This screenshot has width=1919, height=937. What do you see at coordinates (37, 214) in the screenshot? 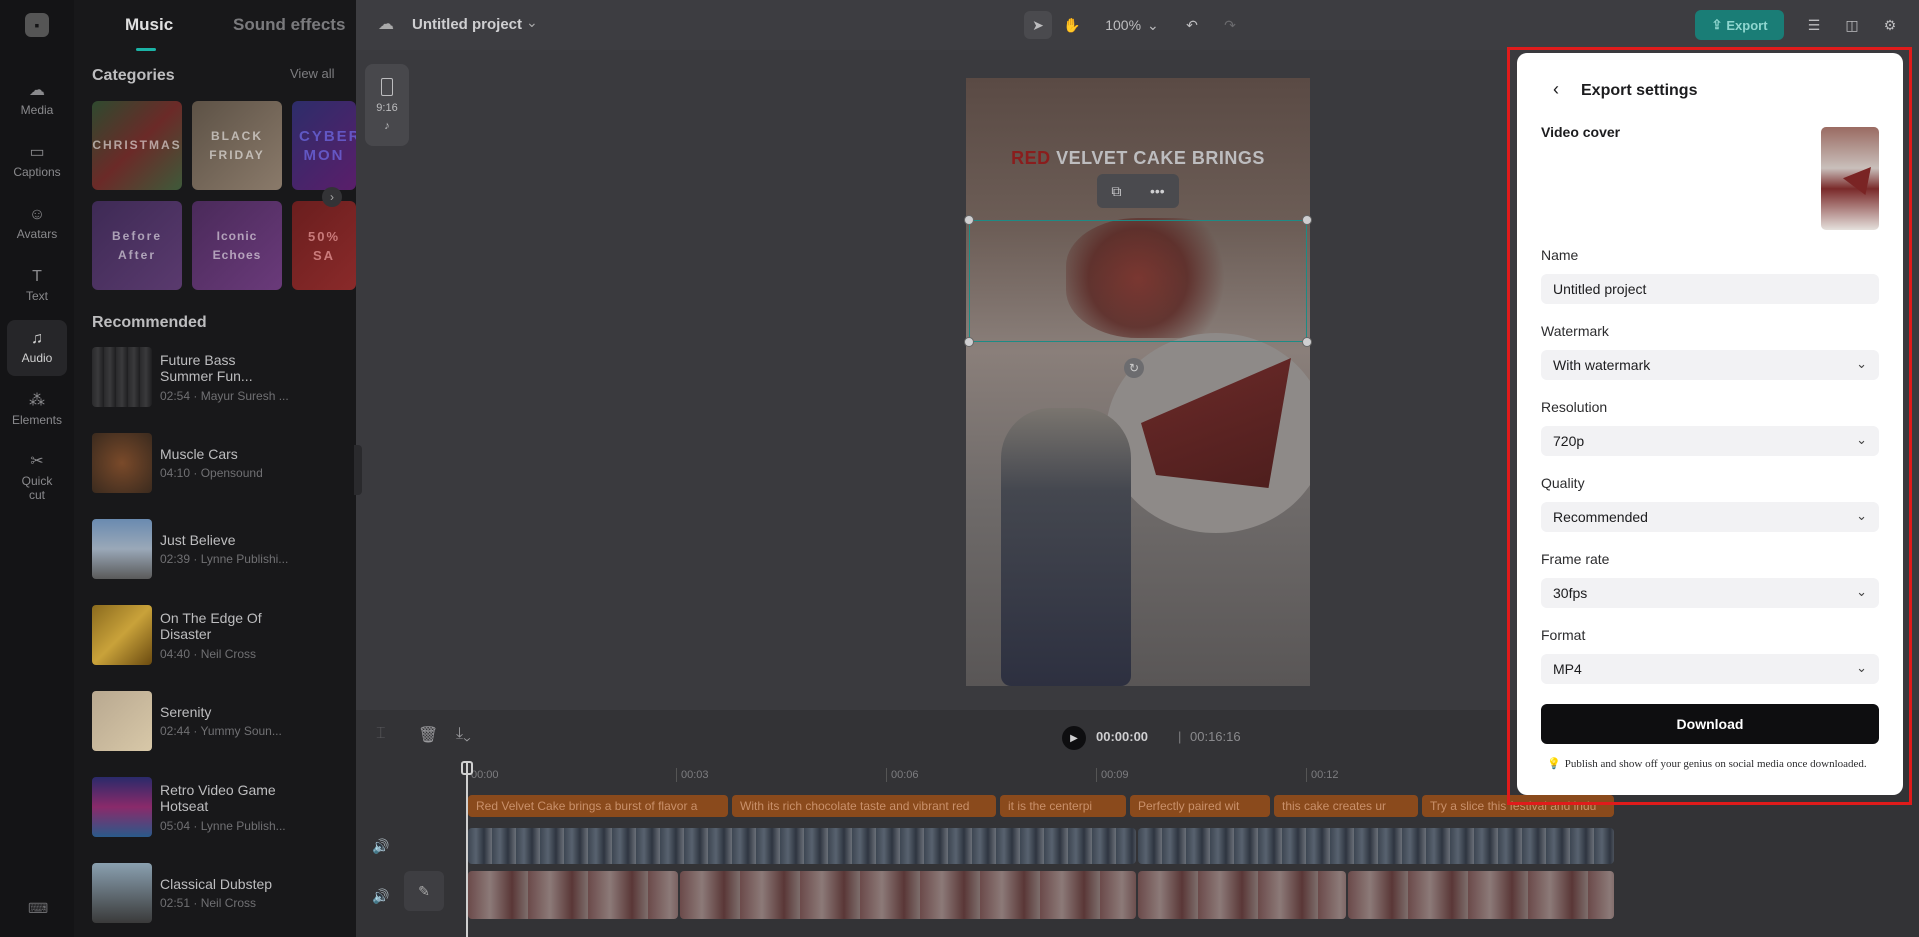
I see `avatar-icon: ☺` at bounding box center [37, 214].